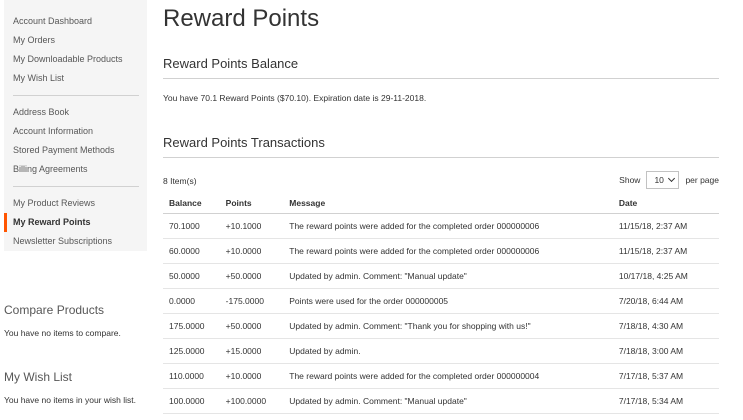 The width and height of the screenshot is (743, 420). What do you see at coordinates (191, 326) in the screenshot?
I see `cell-balance: 175.0000` at bounding box center [191, 326].